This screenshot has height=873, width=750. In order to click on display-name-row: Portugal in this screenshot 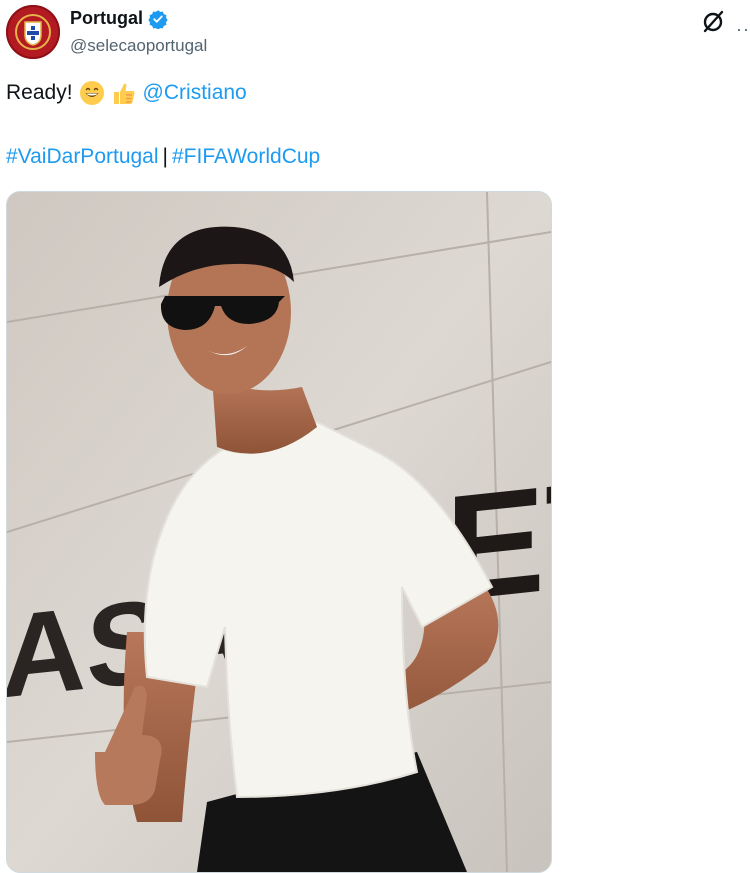, I will do `click(119, 18)`.